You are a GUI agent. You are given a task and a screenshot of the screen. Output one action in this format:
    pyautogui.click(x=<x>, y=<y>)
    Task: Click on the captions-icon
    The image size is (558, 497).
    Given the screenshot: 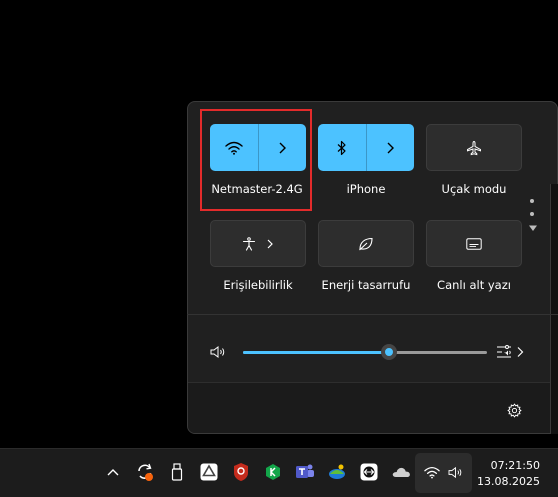 What is the action you would take?
    pyautogui.click(x=474, y=243)
    